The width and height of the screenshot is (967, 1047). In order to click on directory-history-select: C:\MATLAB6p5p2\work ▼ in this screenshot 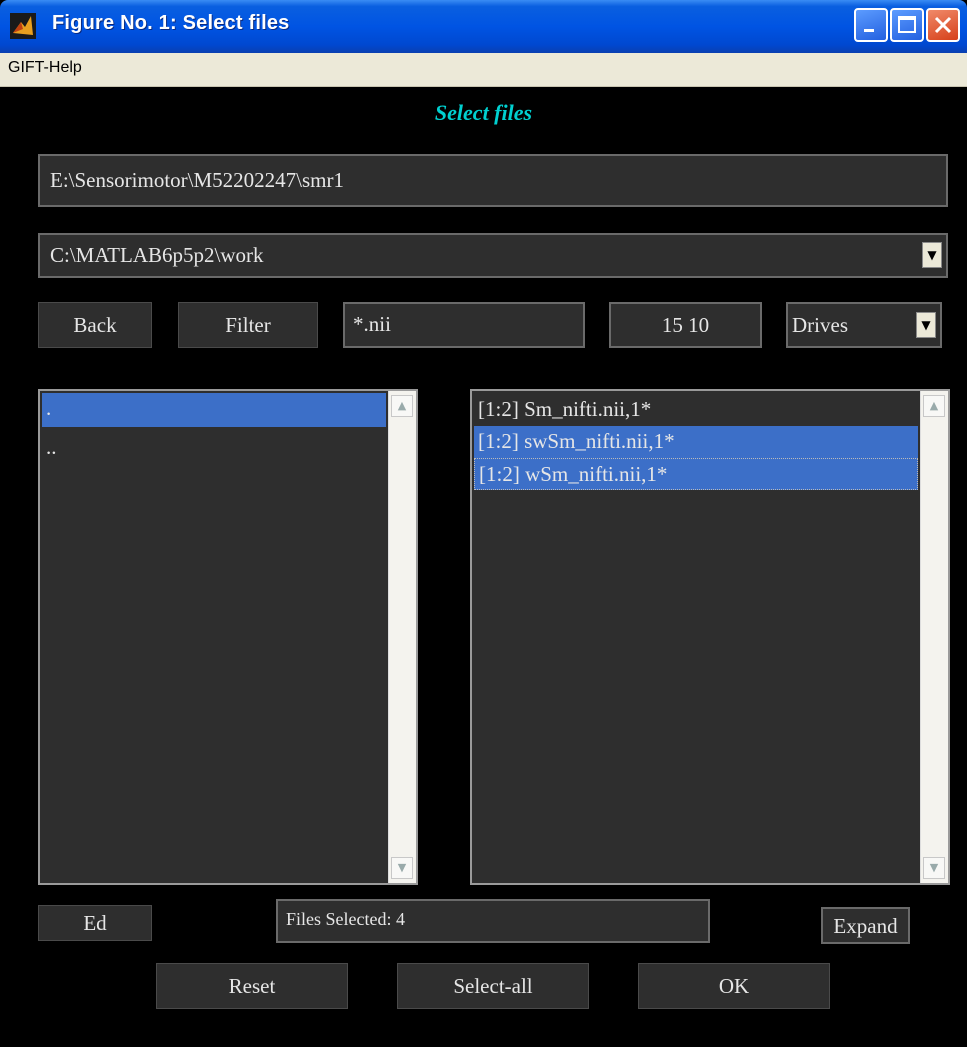, I will do `click(493, 255)`.